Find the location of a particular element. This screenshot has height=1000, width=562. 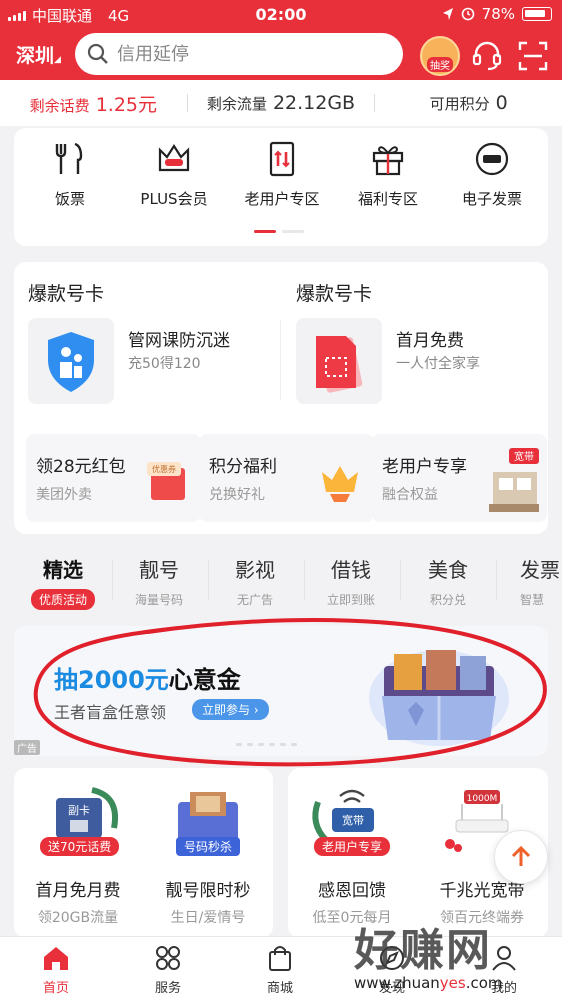

sub-promo-title: 领28元红包 is located at coordinates (81, 467).